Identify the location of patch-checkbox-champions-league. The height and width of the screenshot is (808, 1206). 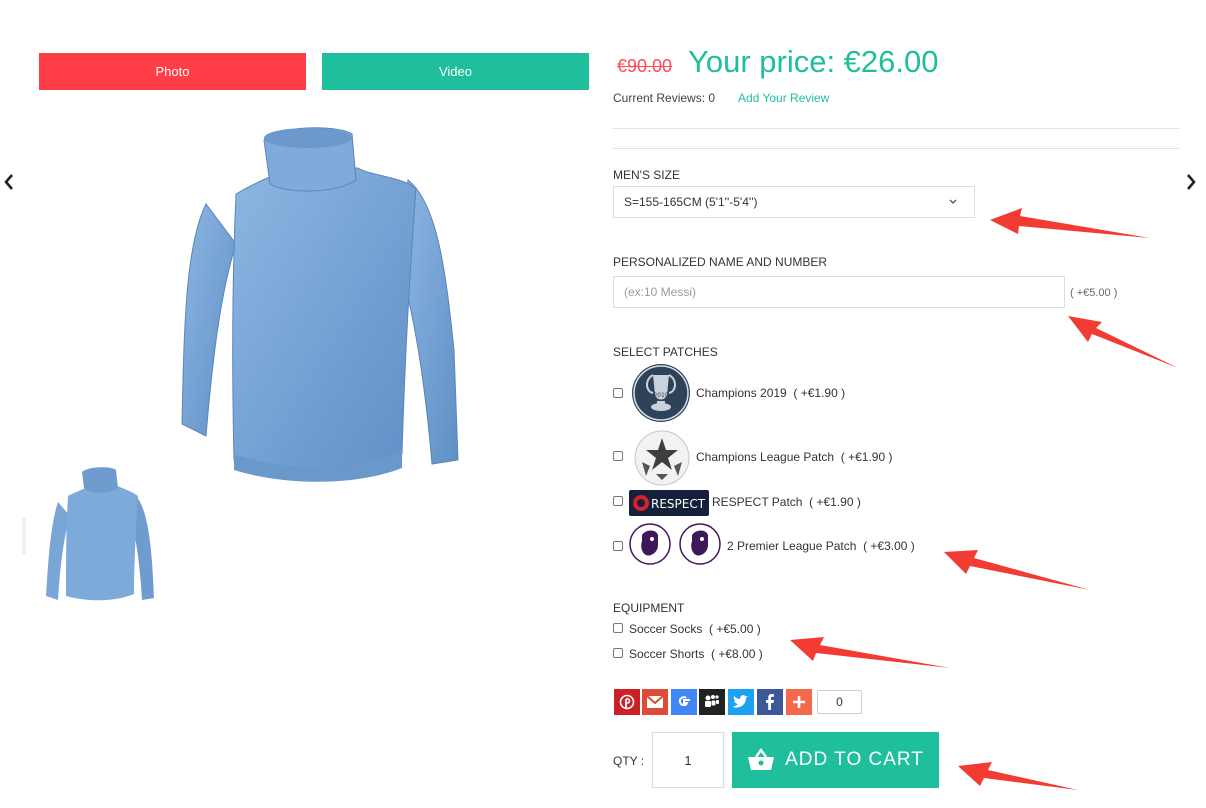
(618, 456).